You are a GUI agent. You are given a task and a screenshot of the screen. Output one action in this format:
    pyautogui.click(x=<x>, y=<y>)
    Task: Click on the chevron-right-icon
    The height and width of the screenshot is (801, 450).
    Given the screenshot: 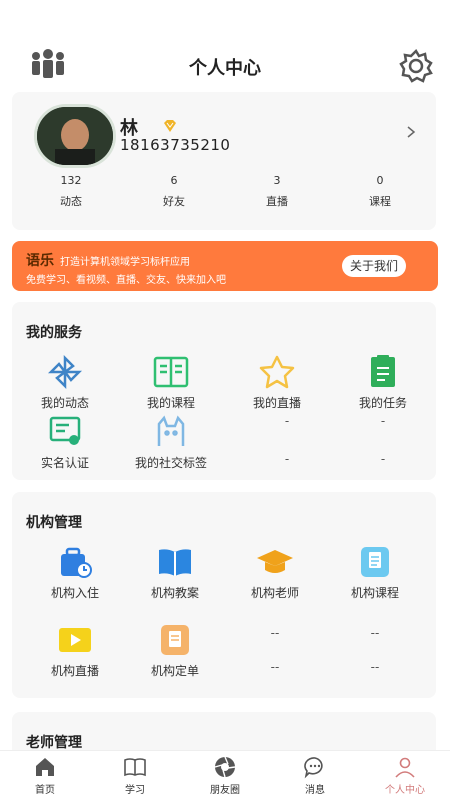 What is the action you would take?
    pyautogui.click(x=411, y=131)
    